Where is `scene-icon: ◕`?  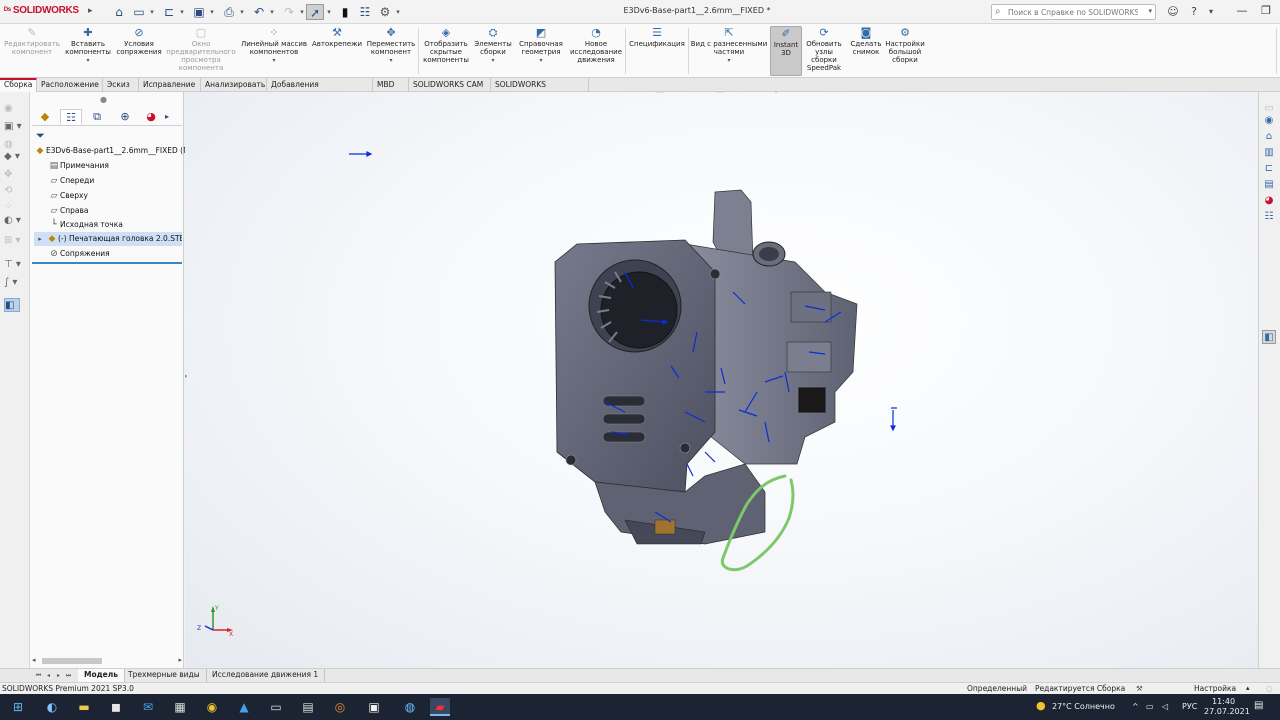 scene-icon: ◕ is located at coordinates (776, 94).